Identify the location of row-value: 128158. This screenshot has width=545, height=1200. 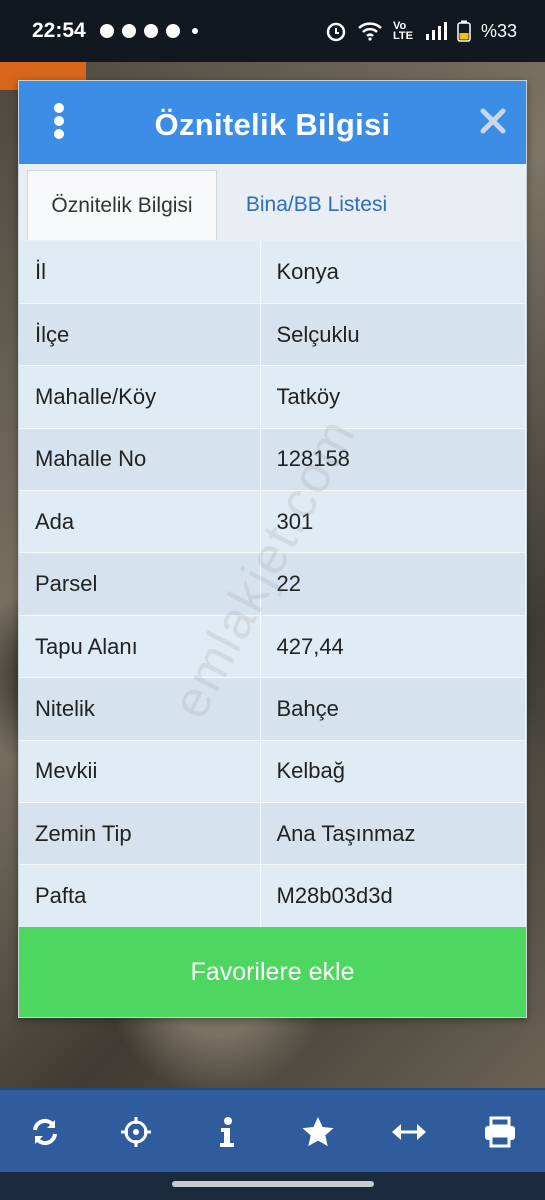
(393, 460).